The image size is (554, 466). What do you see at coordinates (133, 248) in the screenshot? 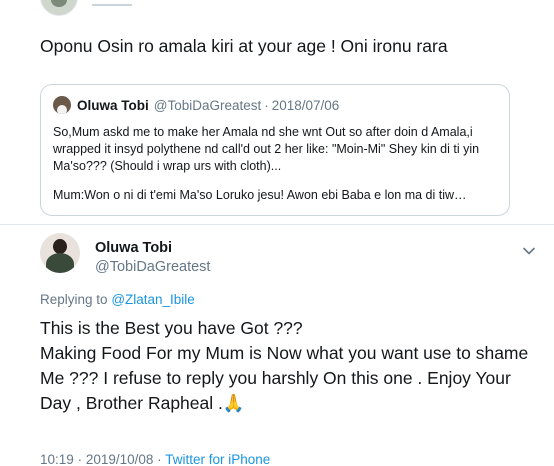
I see `author-name: Oluwa Tobi` at bounding box center [133, 248].